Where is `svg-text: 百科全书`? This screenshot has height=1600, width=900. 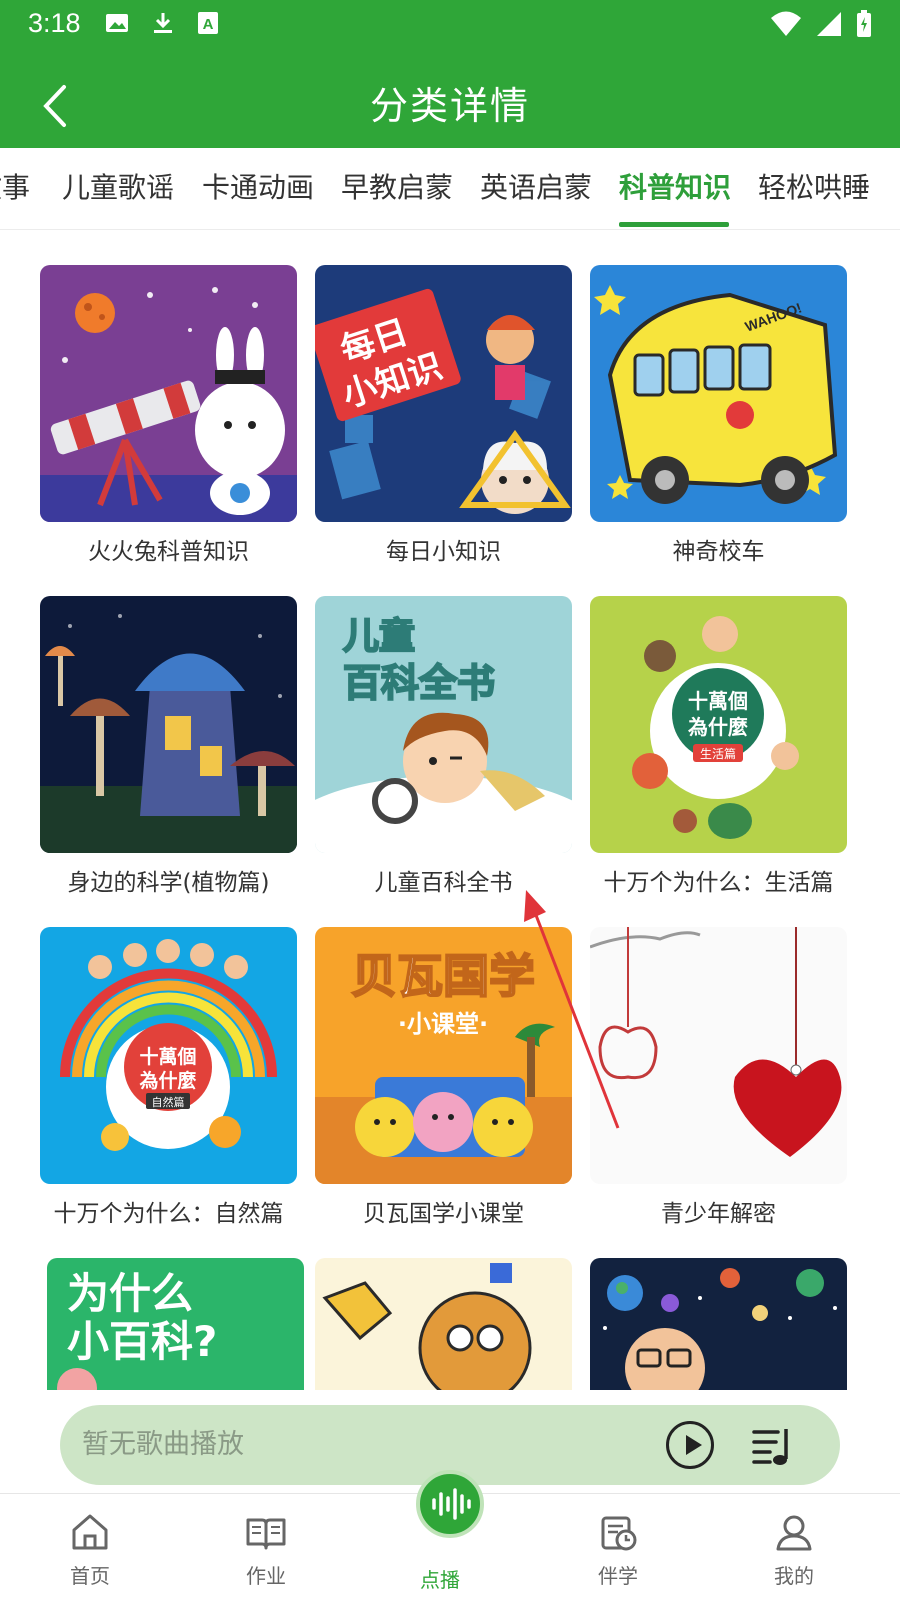 svg-text: 百科全书 is located at coordinates (419, 683).